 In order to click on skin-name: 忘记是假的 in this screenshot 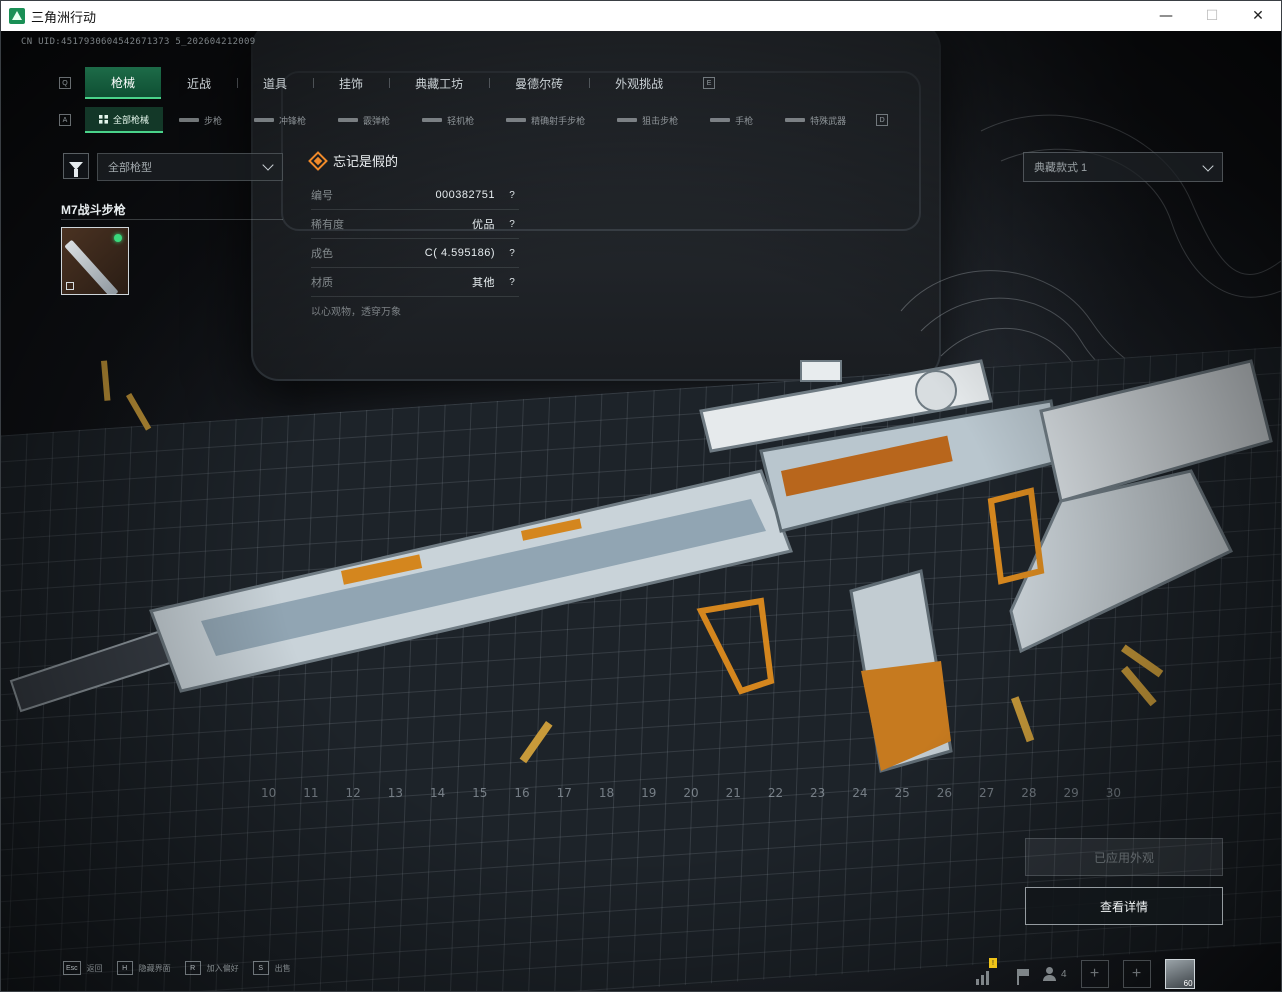, I will do `click(366, 161)`.